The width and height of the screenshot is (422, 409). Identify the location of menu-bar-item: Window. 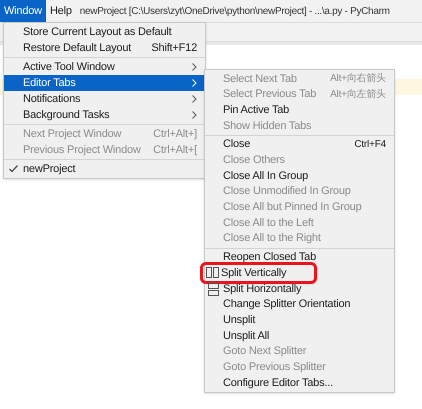
(23, 11).